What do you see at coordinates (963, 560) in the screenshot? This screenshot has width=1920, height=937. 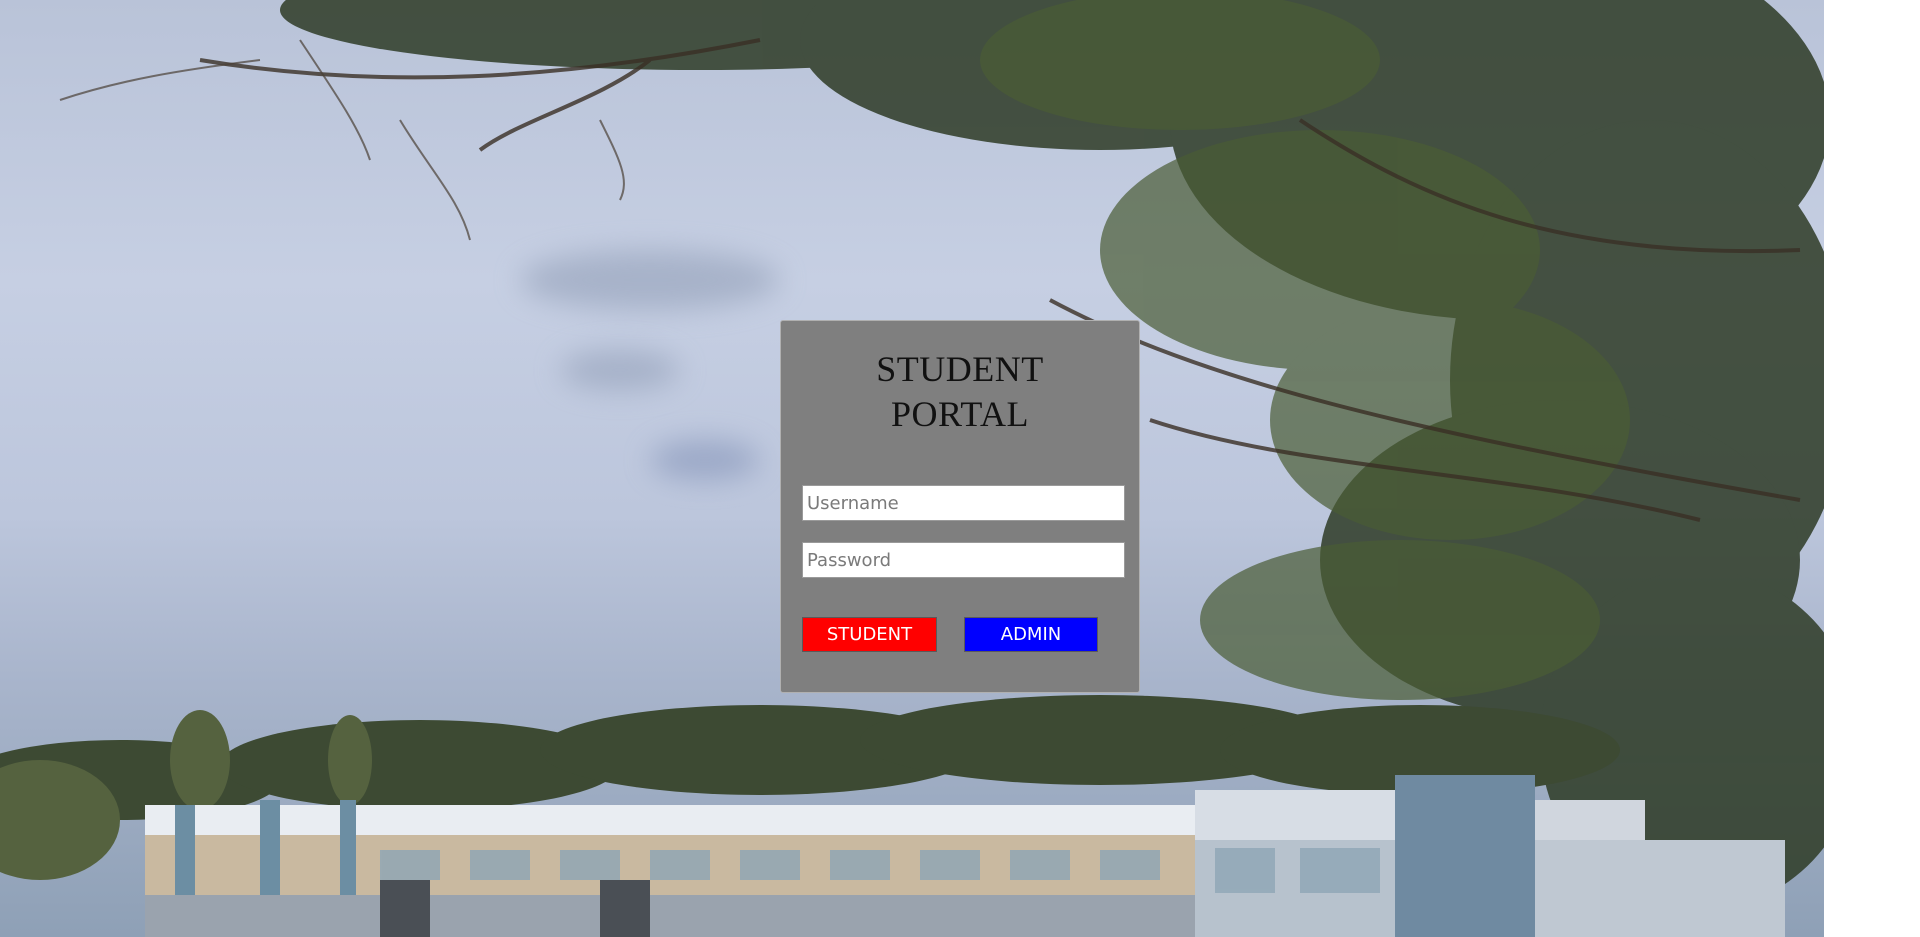 I see `password-input` at bounding box center [963, 560].